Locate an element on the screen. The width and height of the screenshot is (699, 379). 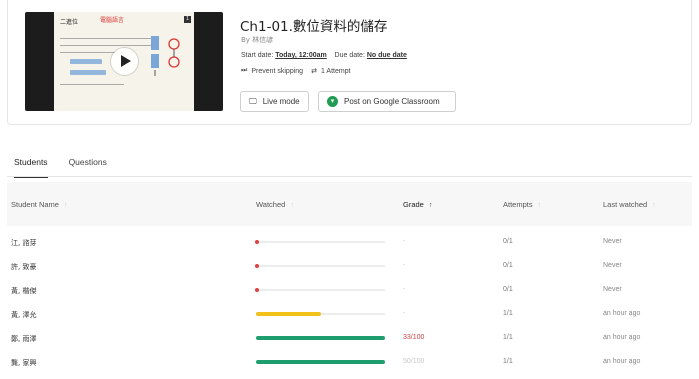
start-date-value: Today, 12:00am is located at coordinates (301, 55).